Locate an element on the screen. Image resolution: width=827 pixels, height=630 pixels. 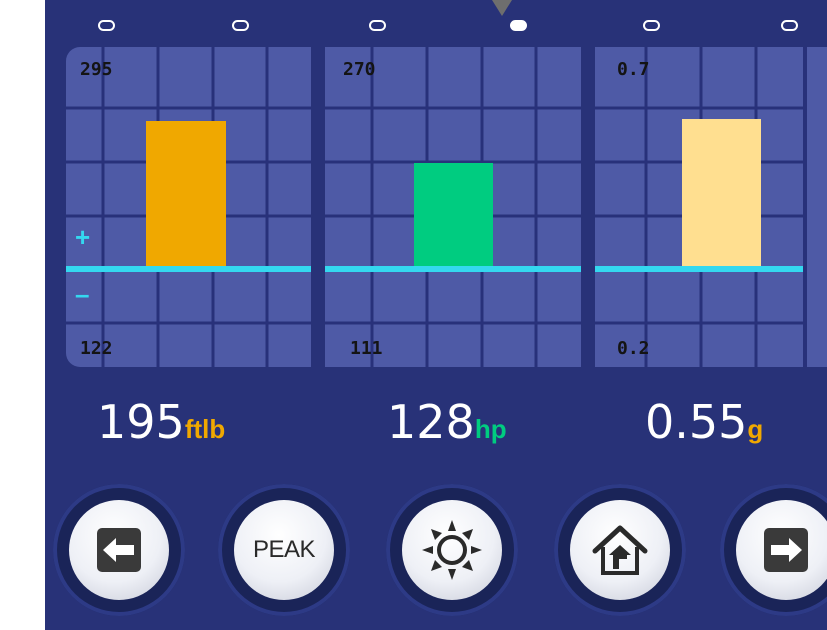
torque-readout: 195ftlb is located at coordinates (161, 422).